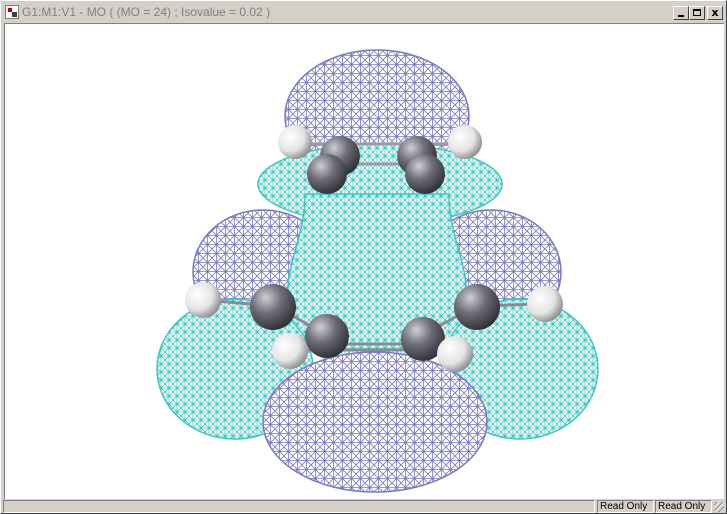 Image resolution: width=727 pixels, height=514 pixels. What do you see at coordinates (681, 16) in the screenshot?
I see `minimize-icon` at bounding box center [681, 16].